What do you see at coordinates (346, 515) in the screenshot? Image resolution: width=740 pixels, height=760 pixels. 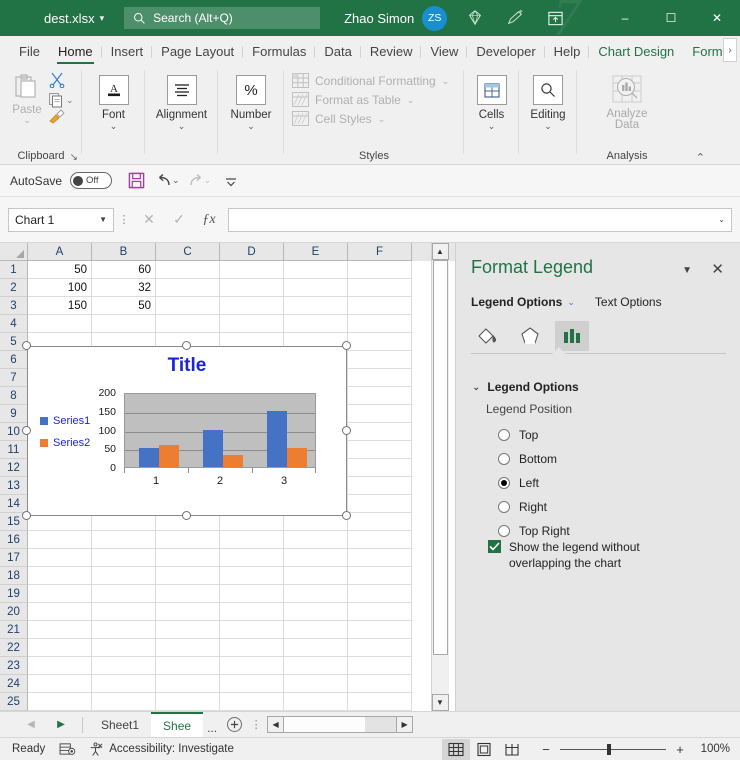 I see `chart-handle-bottom-right` at bounding box center [346, 515].